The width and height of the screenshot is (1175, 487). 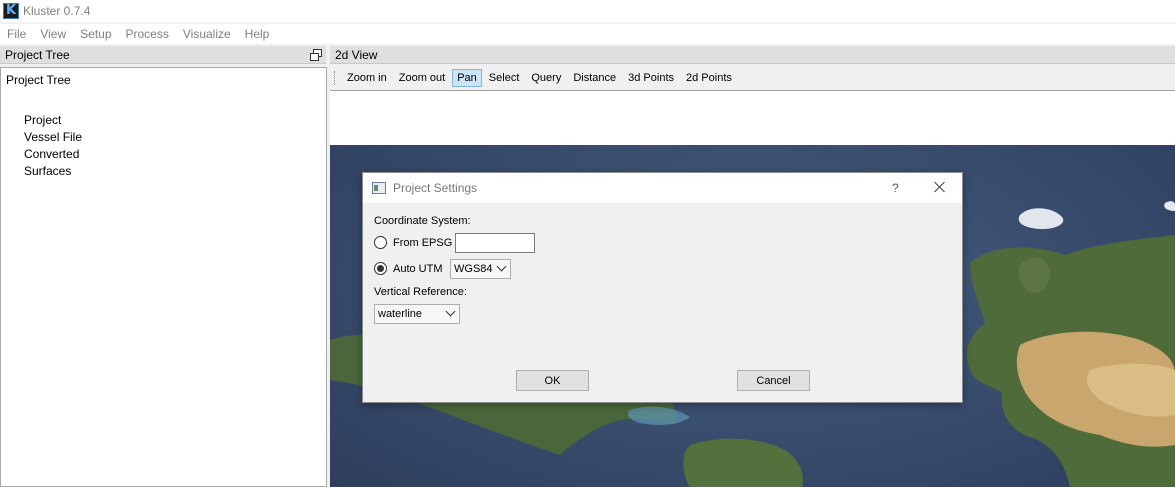 What do you see at coordinates (11, 11) in the screenshot?
I see `kluster-app-icon` at bounding box center [11, 11].